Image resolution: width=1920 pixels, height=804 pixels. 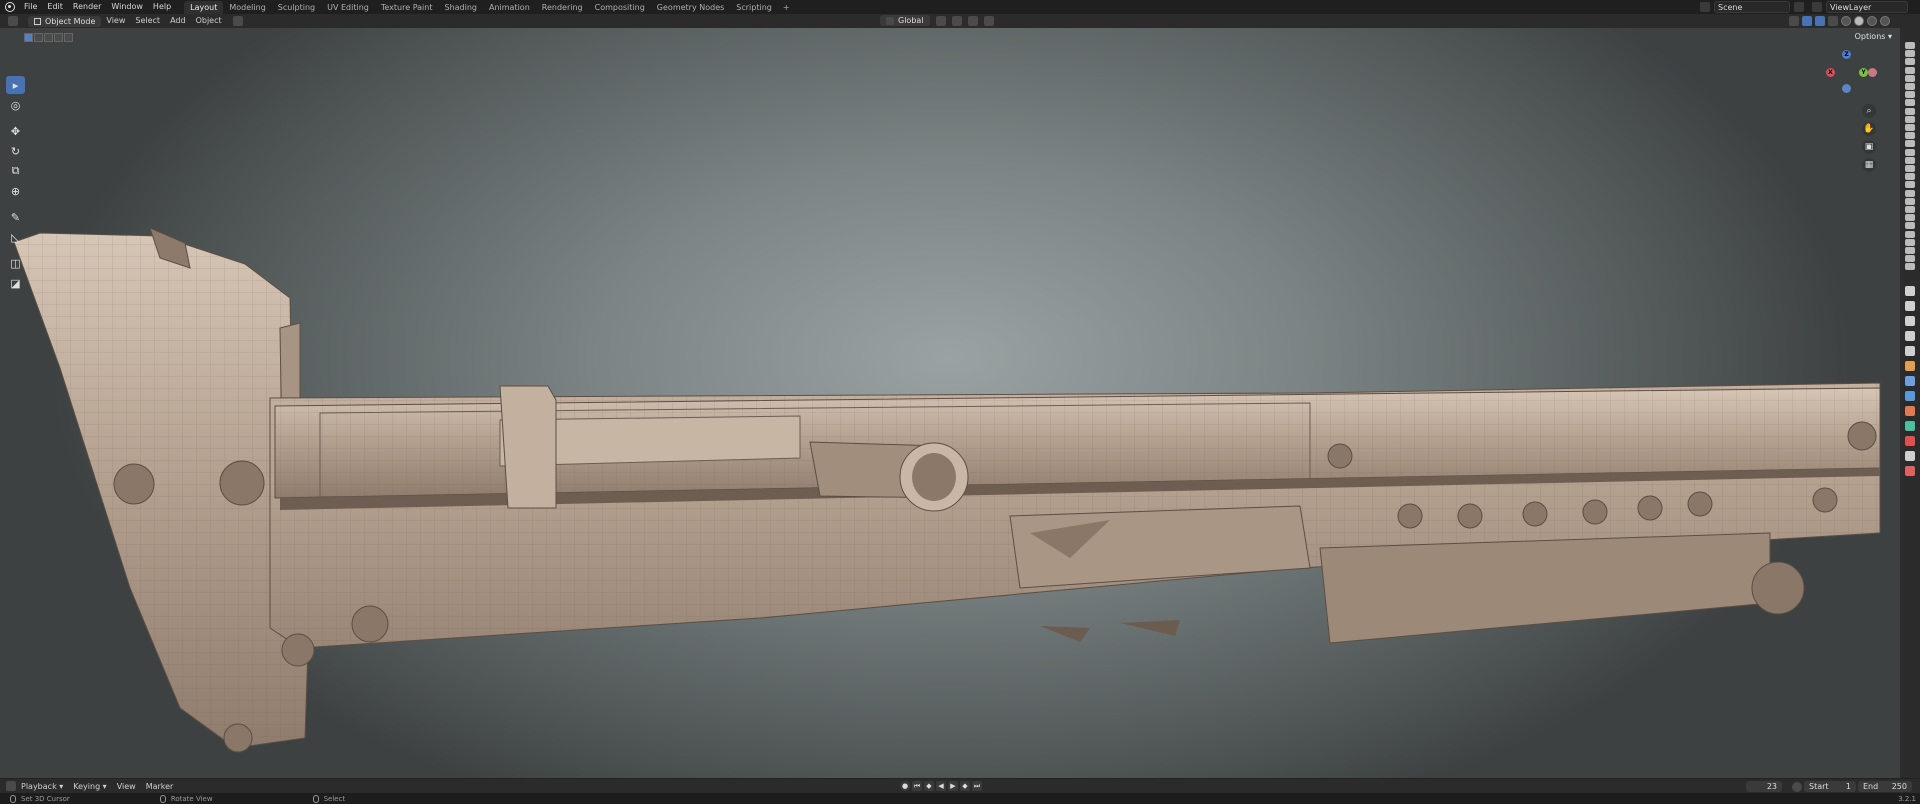 I want to click on output-props-icon, so click(x=1910, y=321).